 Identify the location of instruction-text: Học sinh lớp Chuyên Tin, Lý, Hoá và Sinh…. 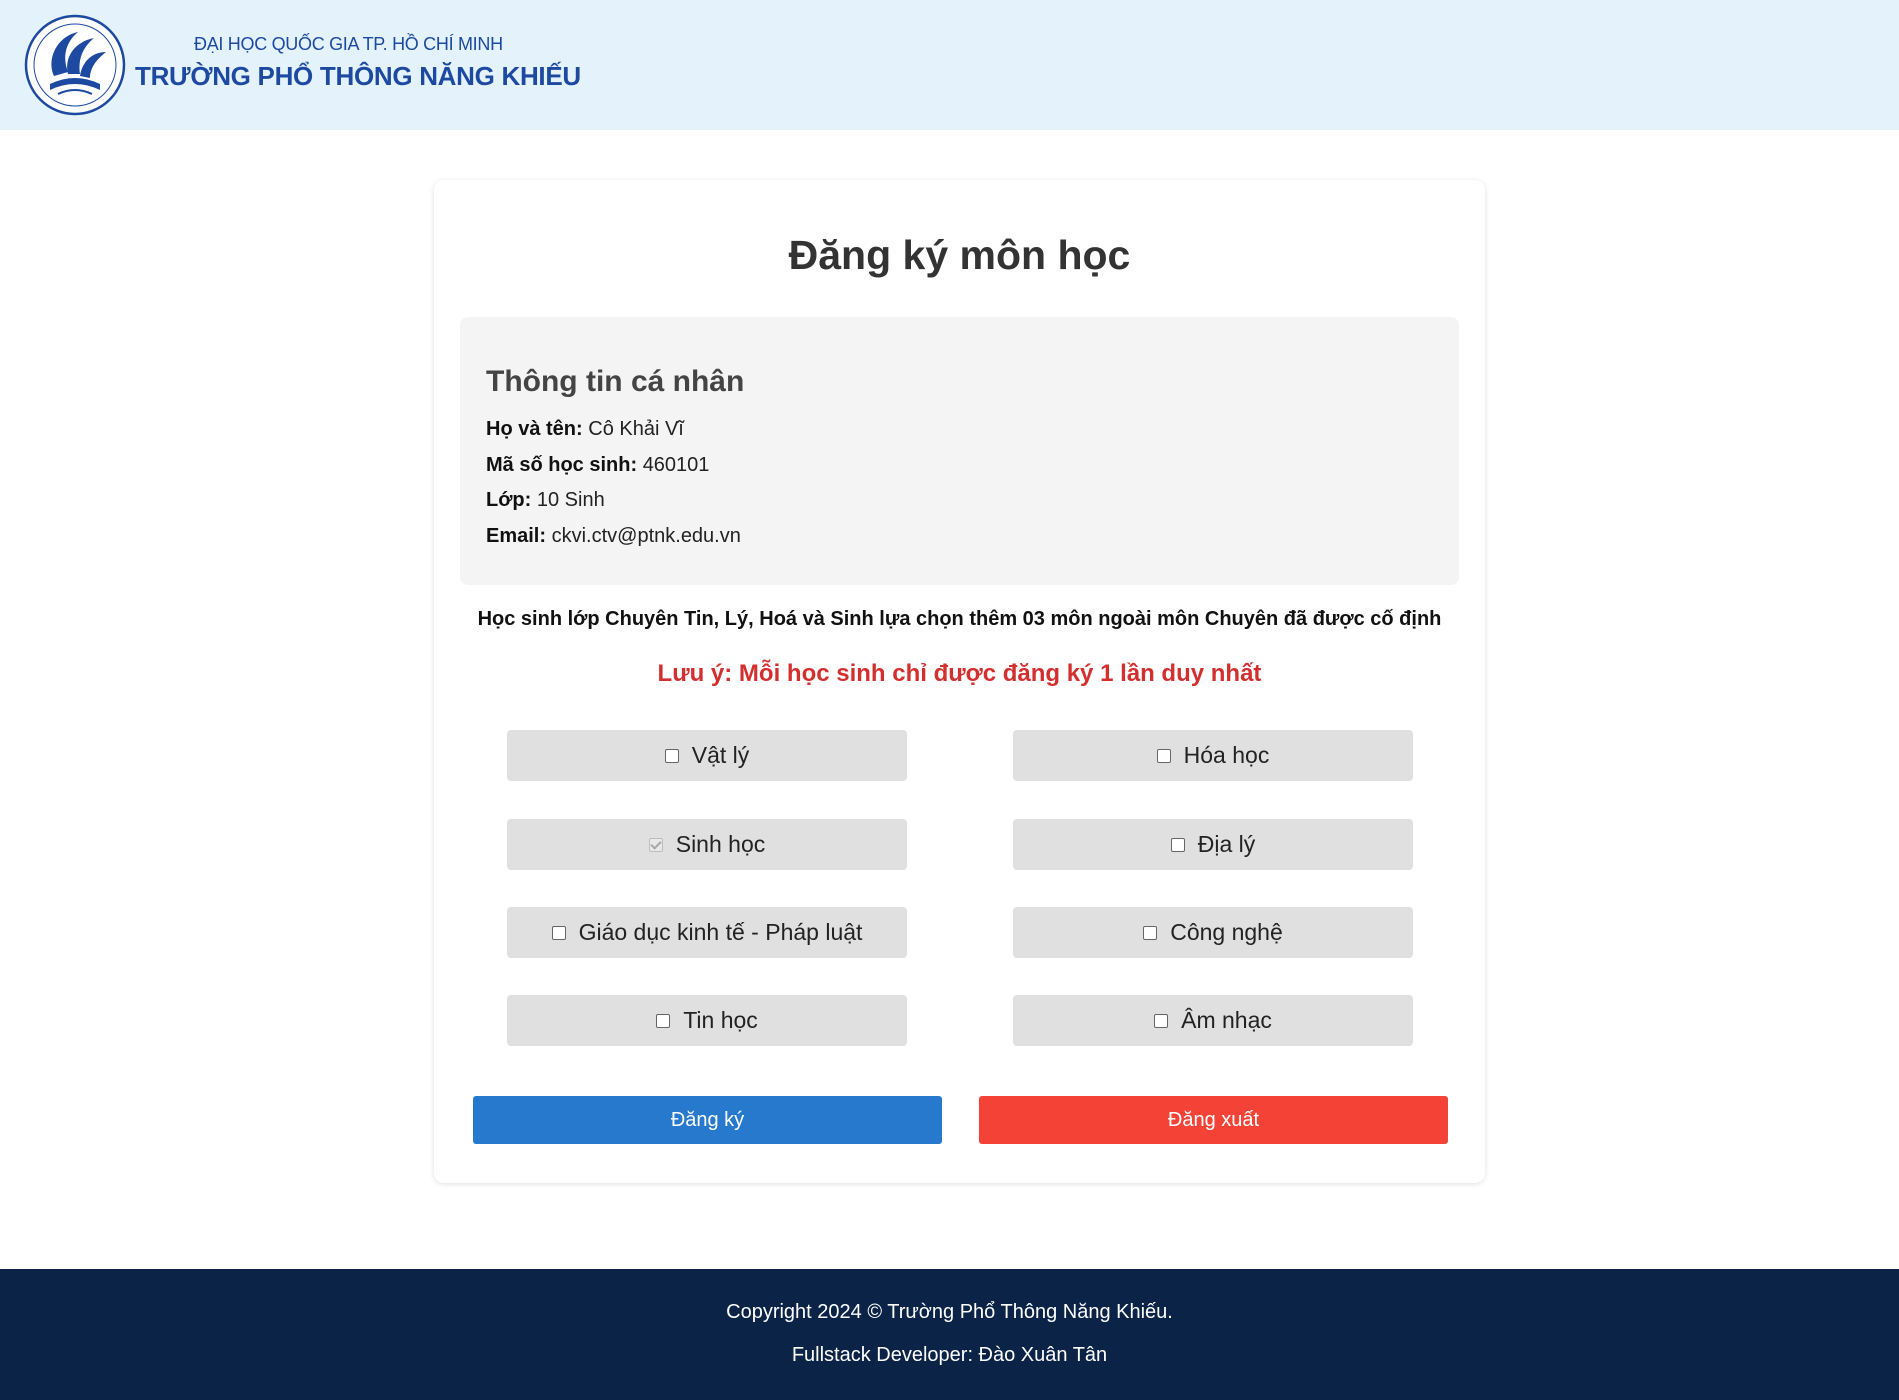
(959, 619).